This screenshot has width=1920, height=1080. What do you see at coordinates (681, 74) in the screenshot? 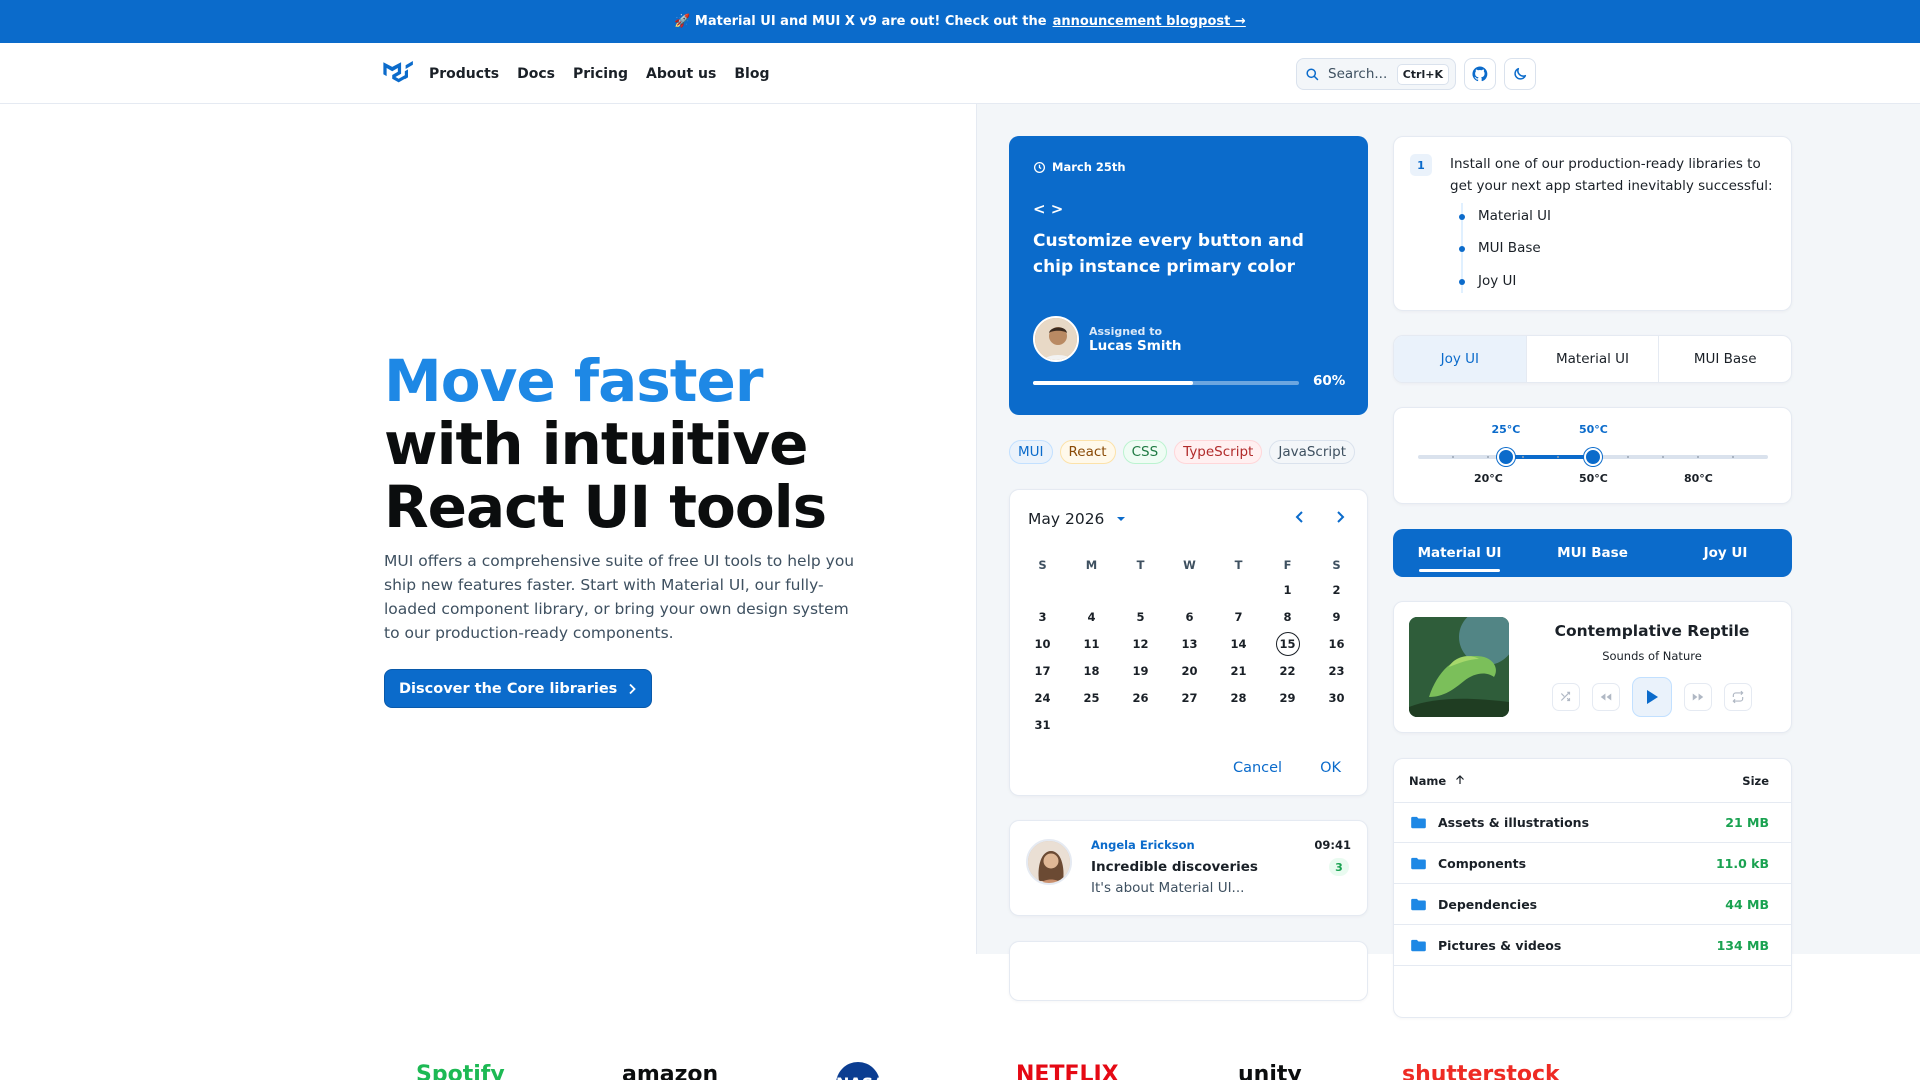
I see `nav-about: About us` at bounding box center [681, 74].